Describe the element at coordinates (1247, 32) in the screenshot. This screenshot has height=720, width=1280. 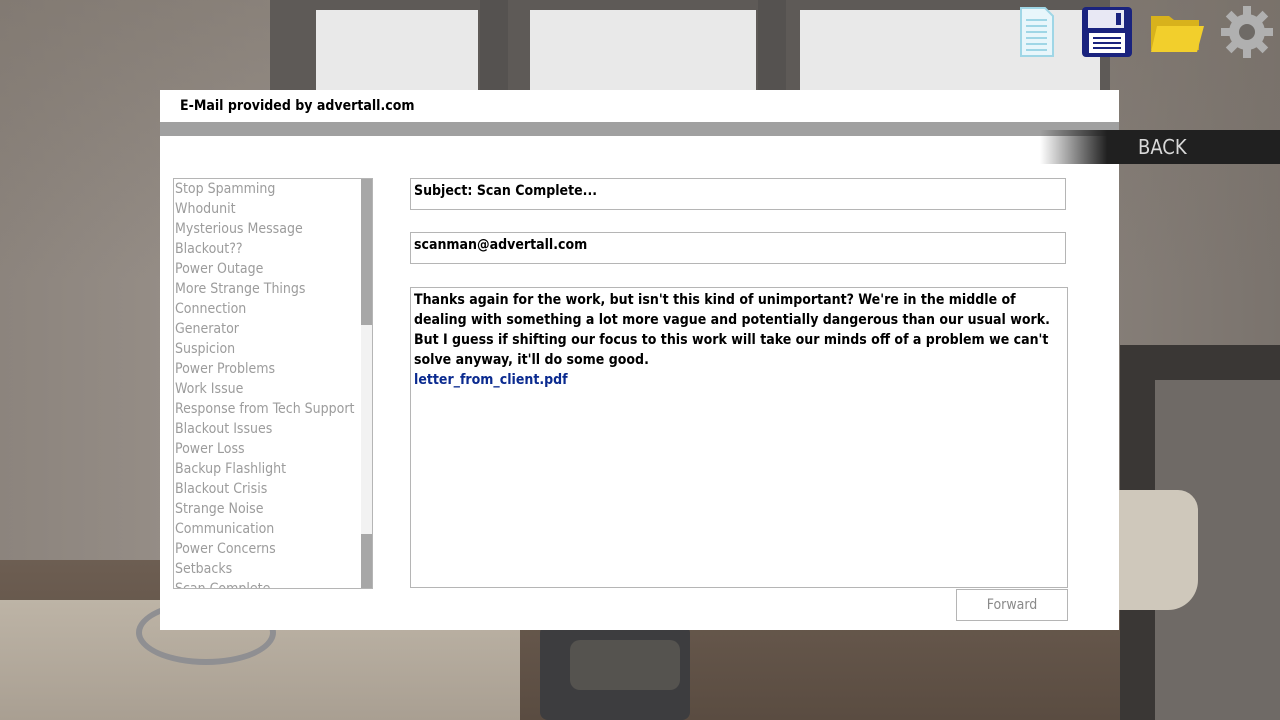
I see `settings-gear-icon` at that location.